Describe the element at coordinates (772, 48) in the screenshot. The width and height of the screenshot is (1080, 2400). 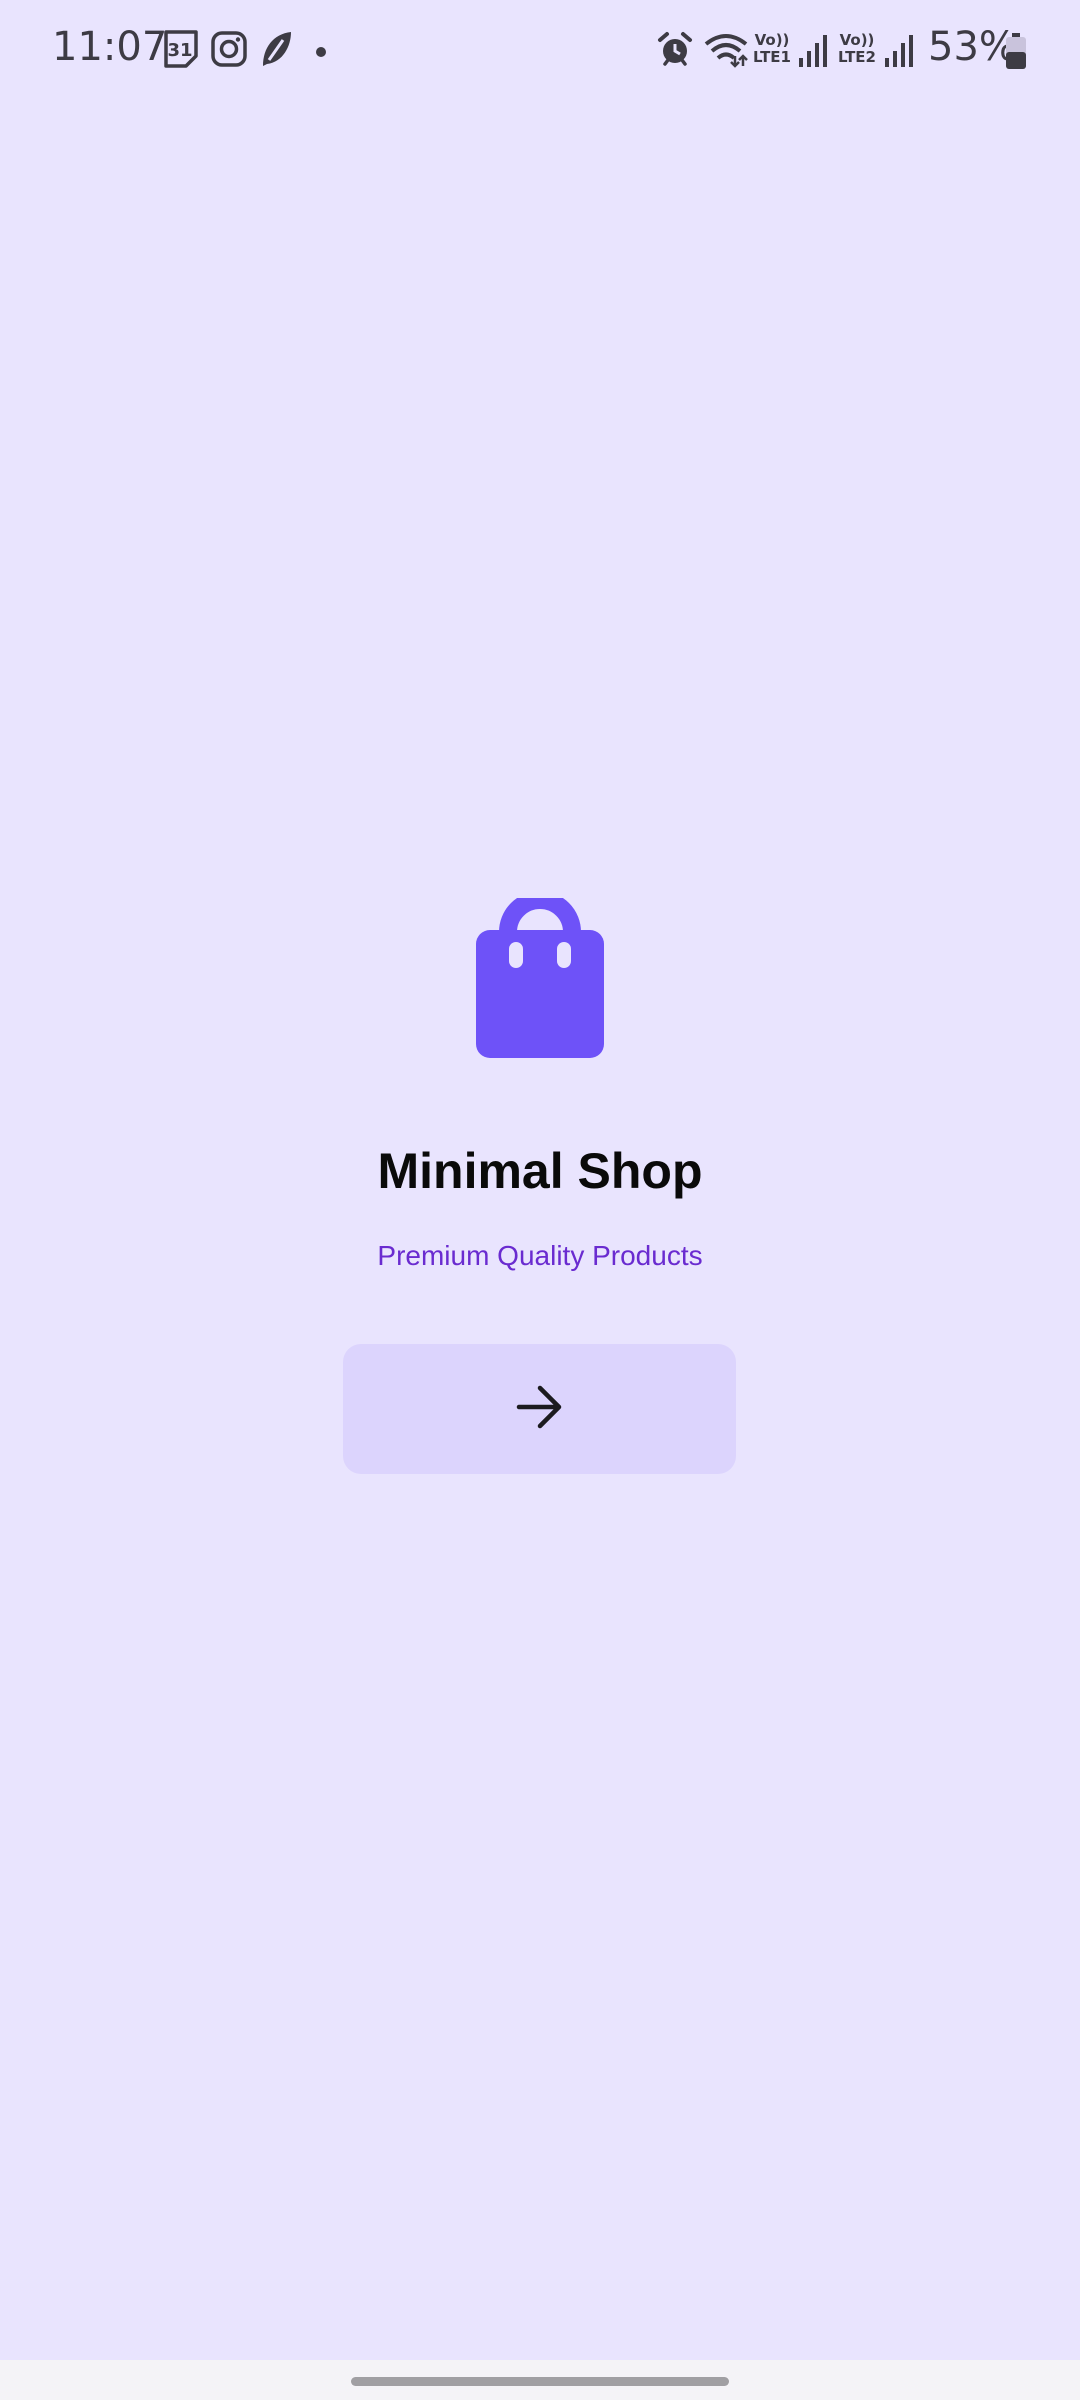
I see `sim1-lte-label: Vo)) LTE1` at that location.